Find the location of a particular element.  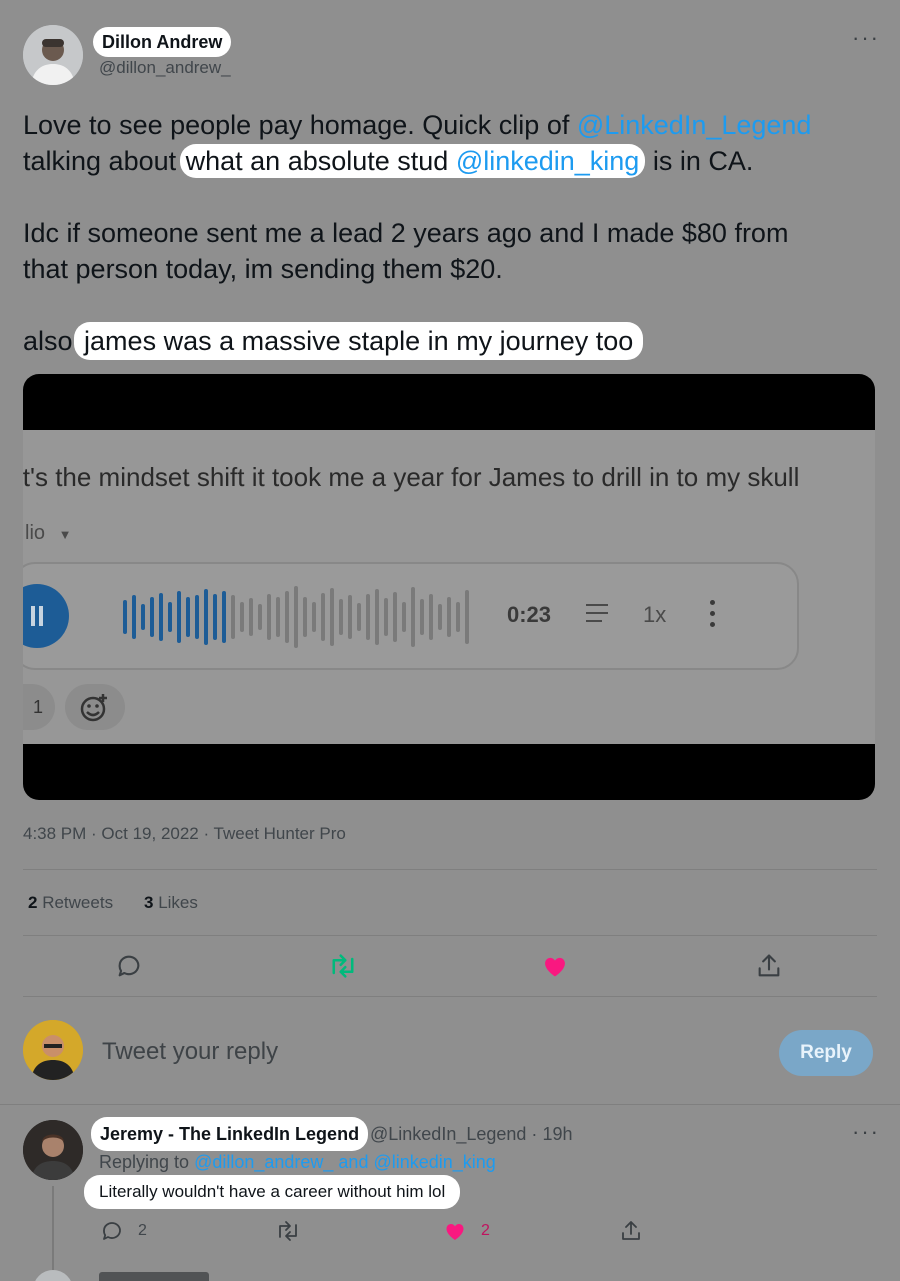

audio-time: 0:23 is located at coordinates (529, 614).